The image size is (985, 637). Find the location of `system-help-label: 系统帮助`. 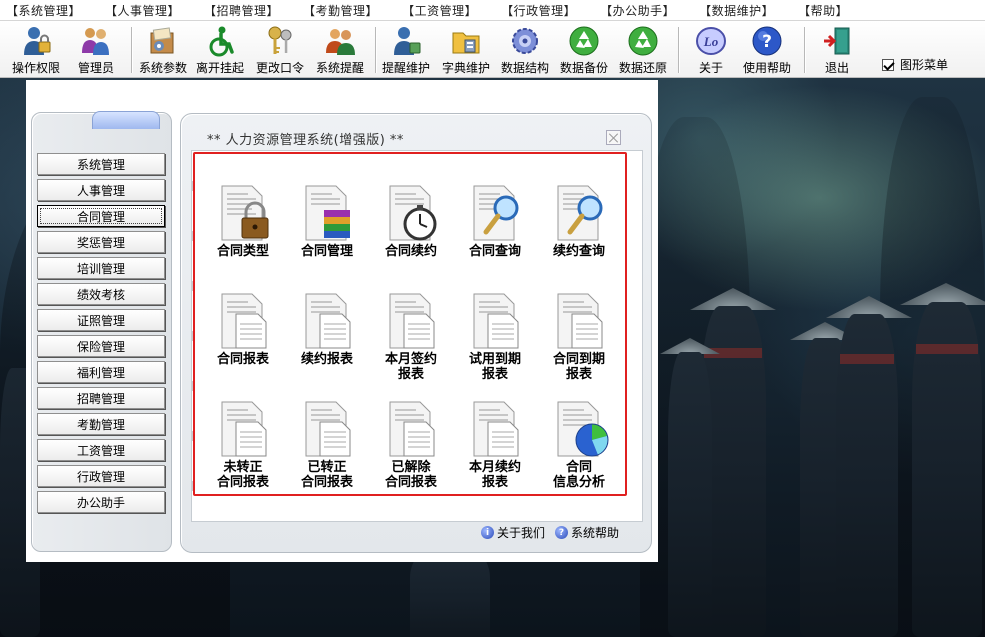

system-help-label: 系统帮助 is located at coordinates (595, 533).